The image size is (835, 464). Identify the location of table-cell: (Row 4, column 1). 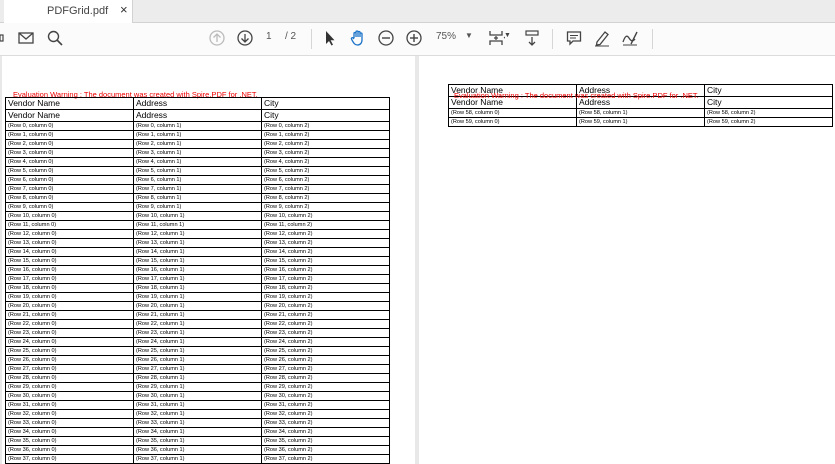
(197, 162).